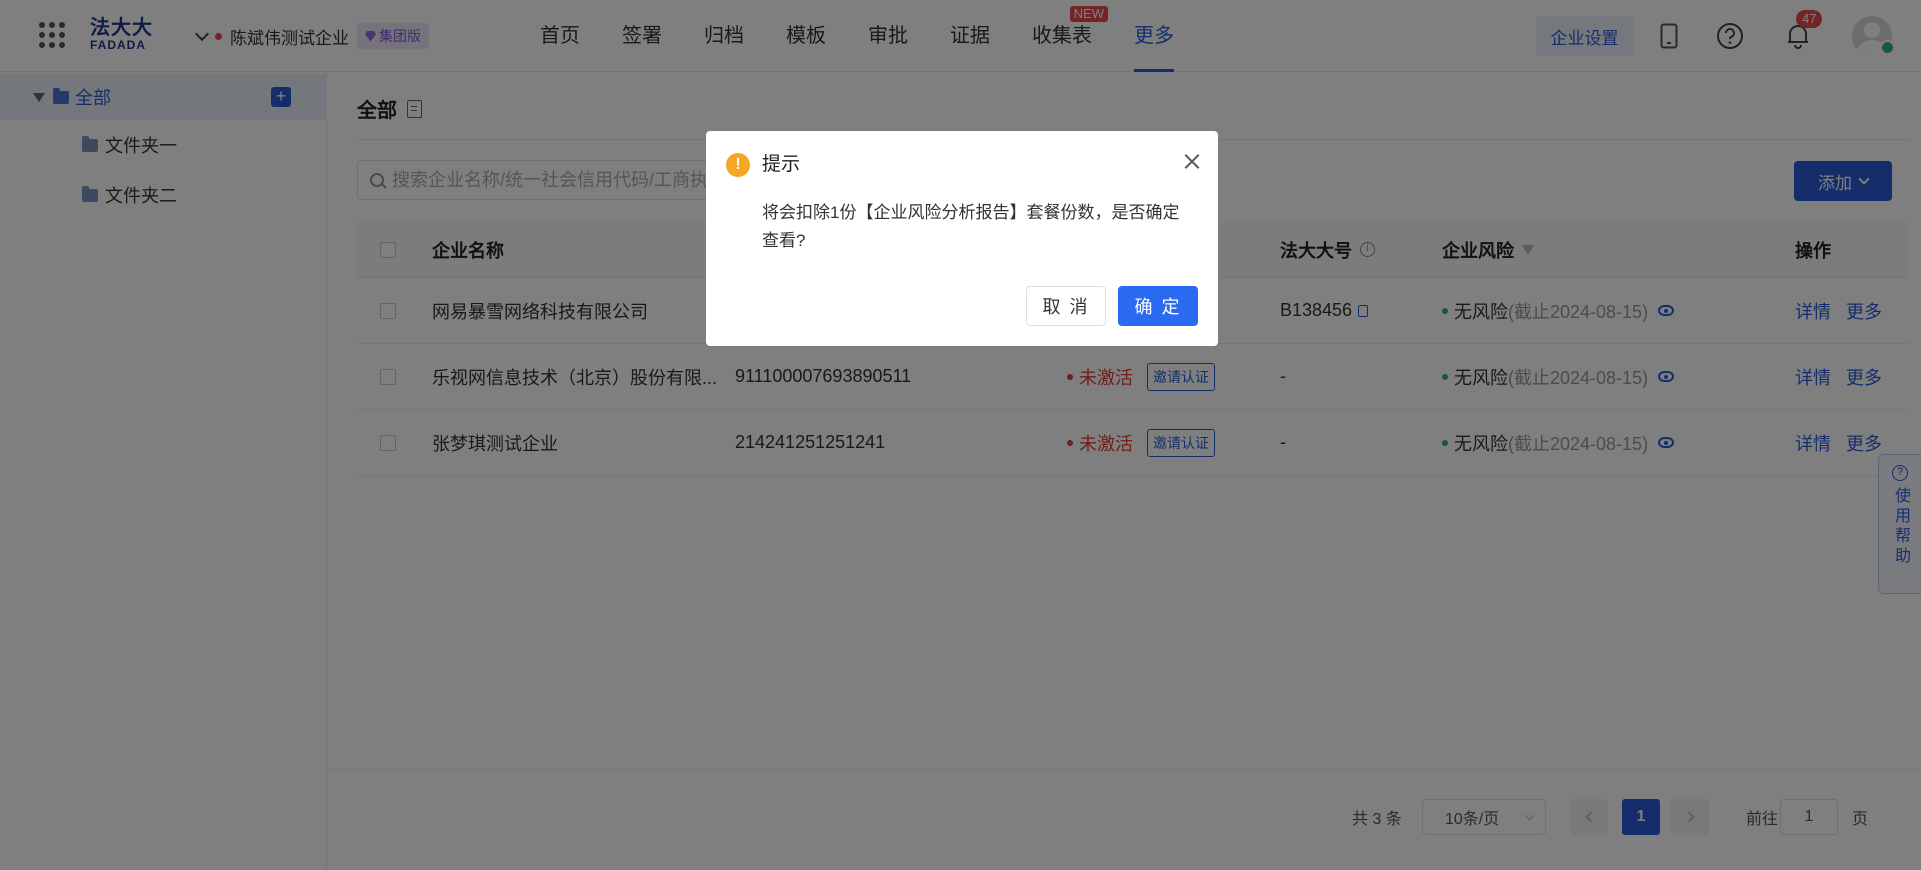  I want to click on dialog-title: 提示, so click(781, 164).